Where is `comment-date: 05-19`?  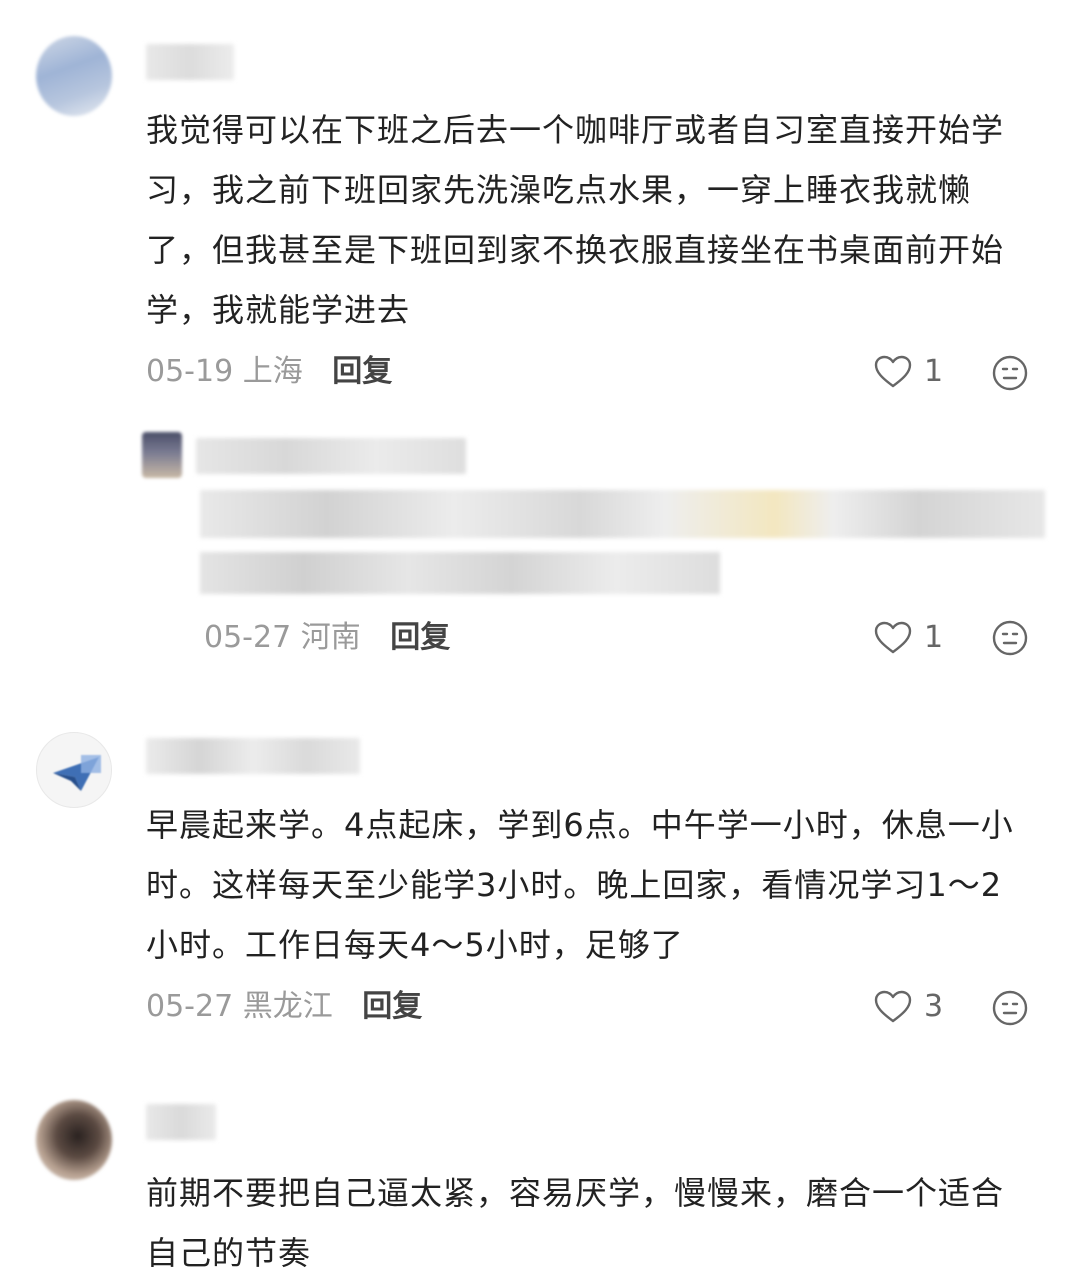 comment-date: 05-19 is located at coordinates (190, 371).